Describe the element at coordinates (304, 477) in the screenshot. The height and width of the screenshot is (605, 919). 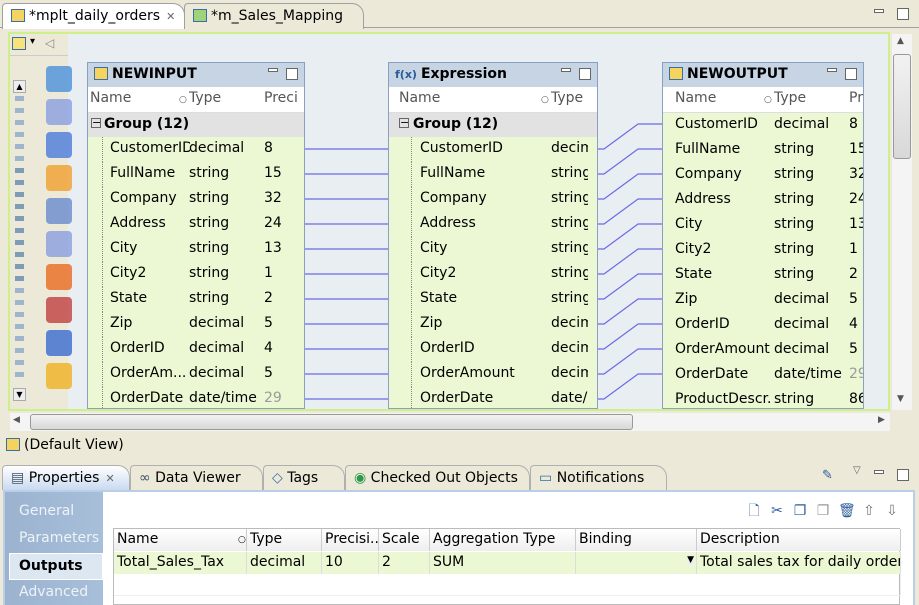
I see `tab-tags: ◇ Tags` at that location.